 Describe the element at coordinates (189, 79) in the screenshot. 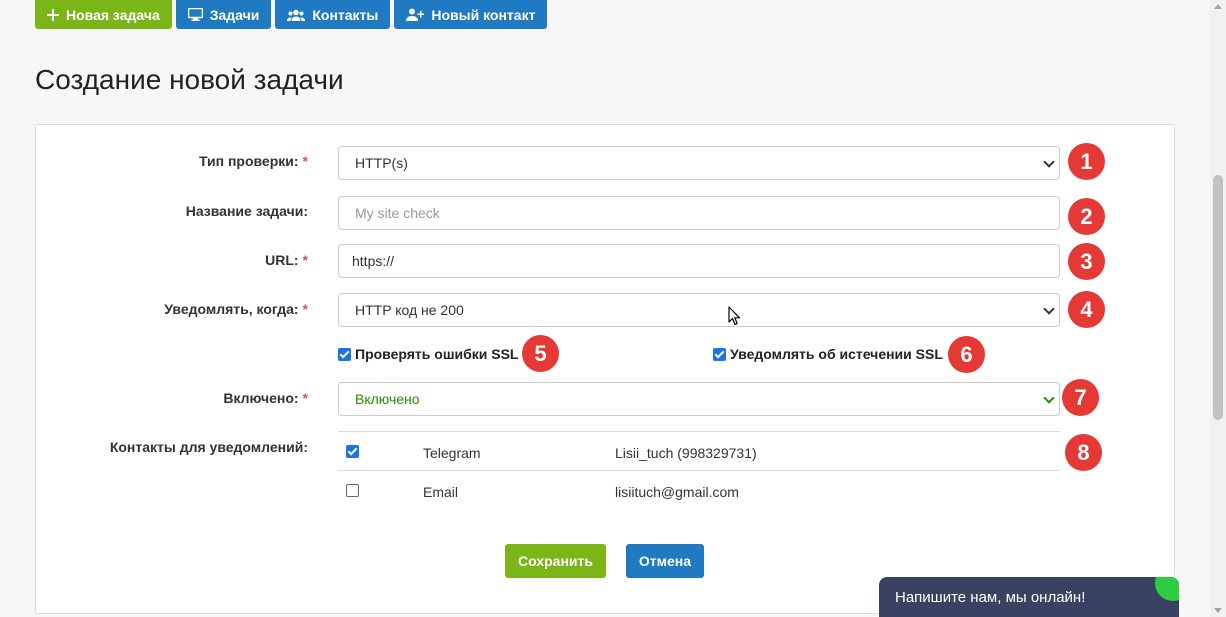

I see `page-title: Создание новой задачи` at that location.